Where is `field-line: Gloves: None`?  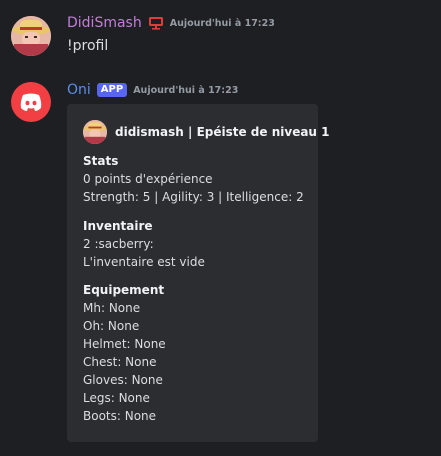 field-line: Gloves: None is located at coordinates (123, 380).